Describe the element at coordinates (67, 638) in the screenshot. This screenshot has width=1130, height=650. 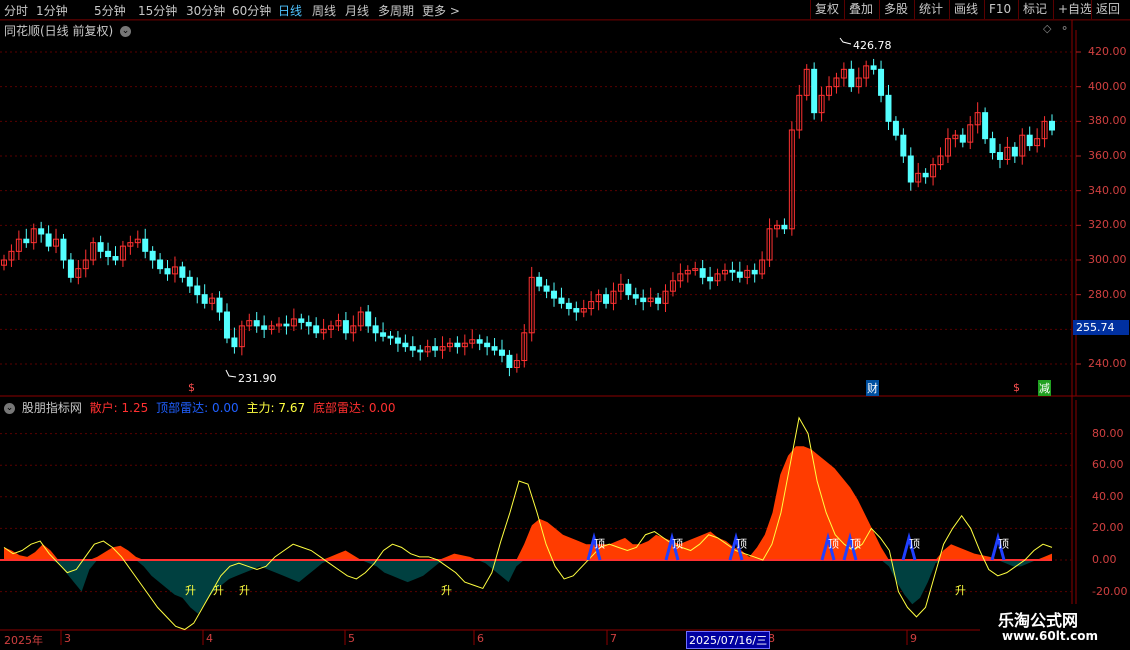
I see `date-tick-label: 3` at that location.